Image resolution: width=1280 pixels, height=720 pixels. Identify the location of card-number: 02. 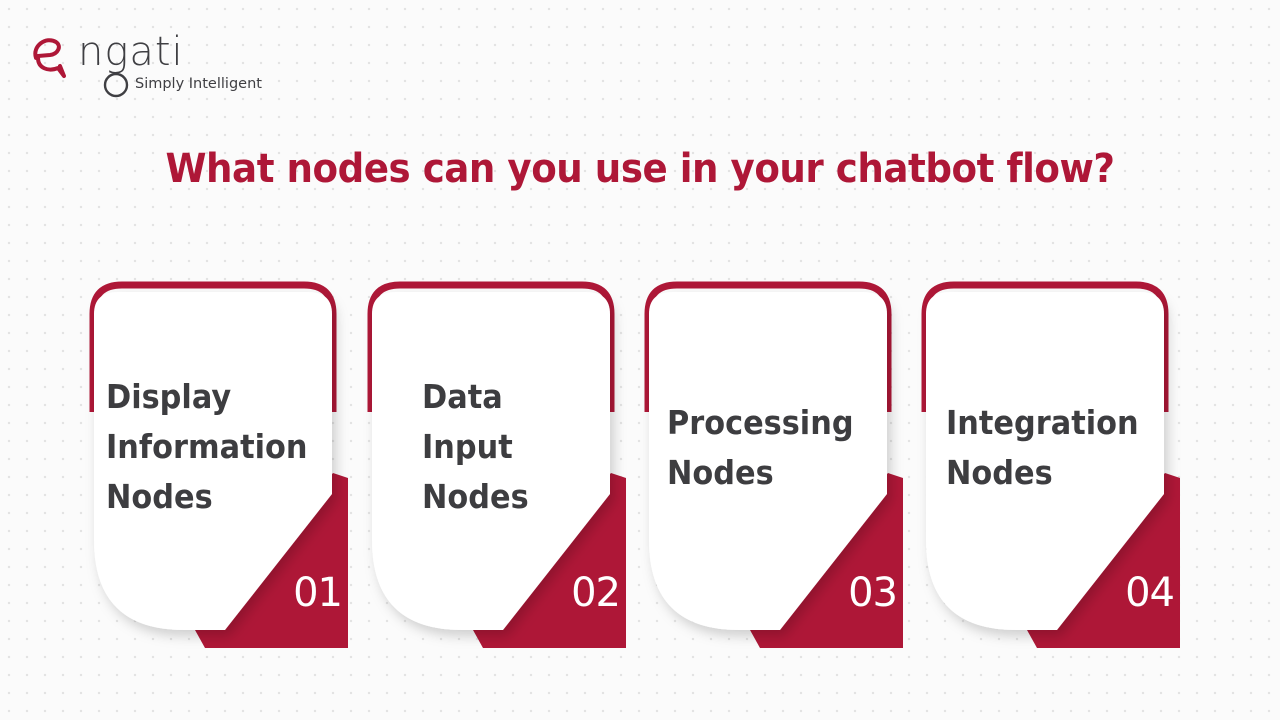
(596, 593).